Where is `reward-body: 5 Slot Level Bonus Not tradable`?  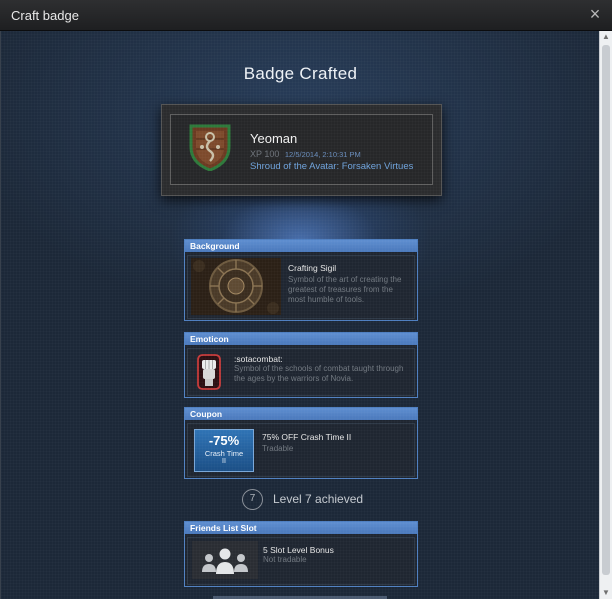
reward-body: 5 Slot Level Bonus Not tradable is located at coordinates (301, 561).